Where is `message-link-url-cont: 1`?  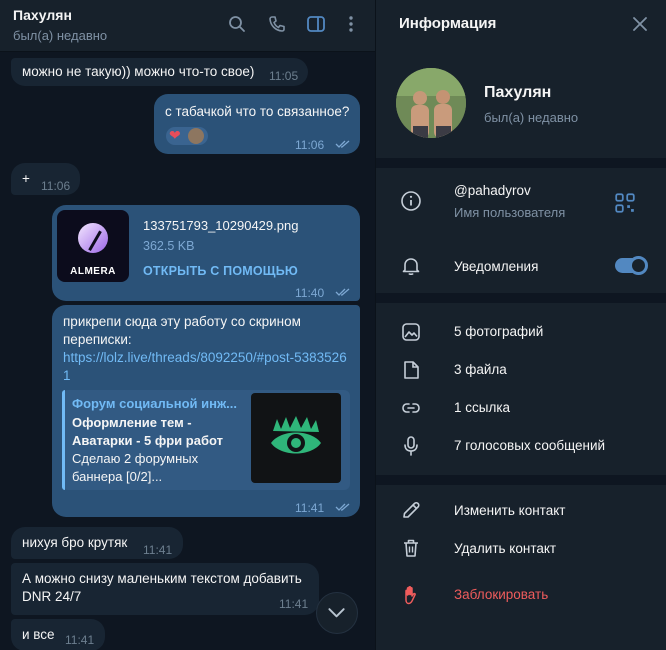
message-link-url-cont: 1 is located at coordinates (67, 376).